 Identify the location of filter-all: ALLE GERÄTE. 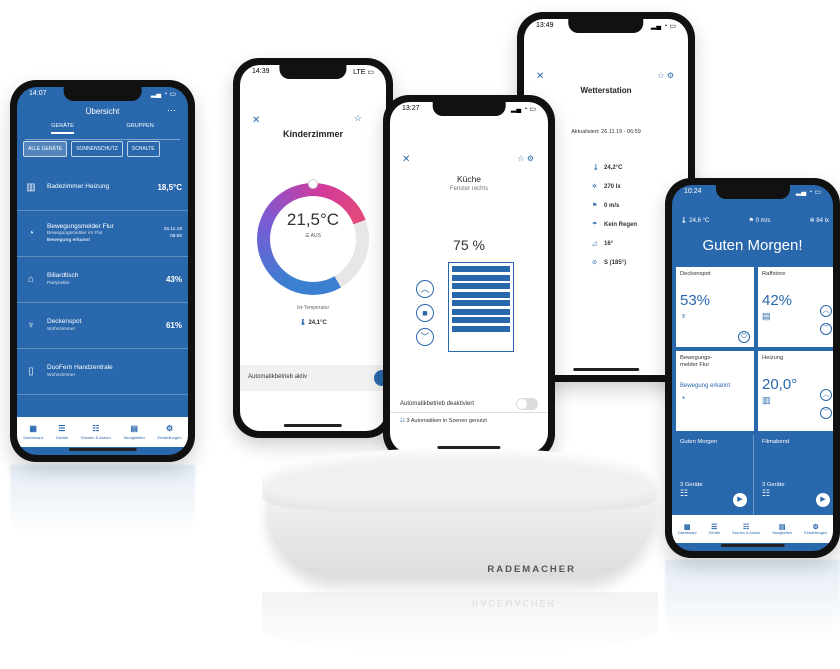
(45, 149).